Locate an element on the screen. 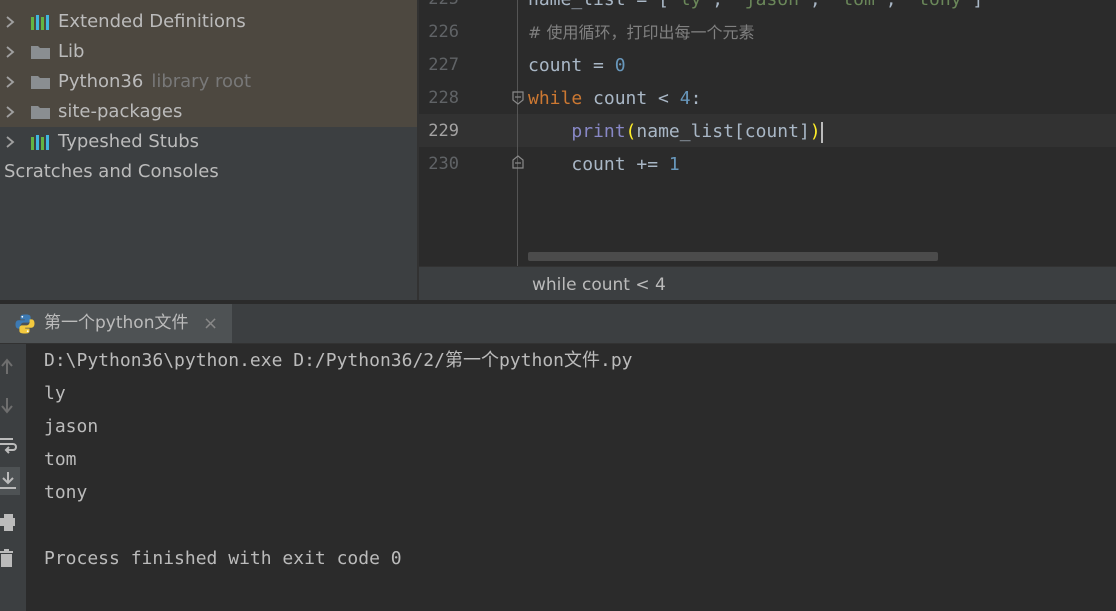 This screenshot has width=1116, height=611. code-string: 'jason' is located at coordinates (772, 5).